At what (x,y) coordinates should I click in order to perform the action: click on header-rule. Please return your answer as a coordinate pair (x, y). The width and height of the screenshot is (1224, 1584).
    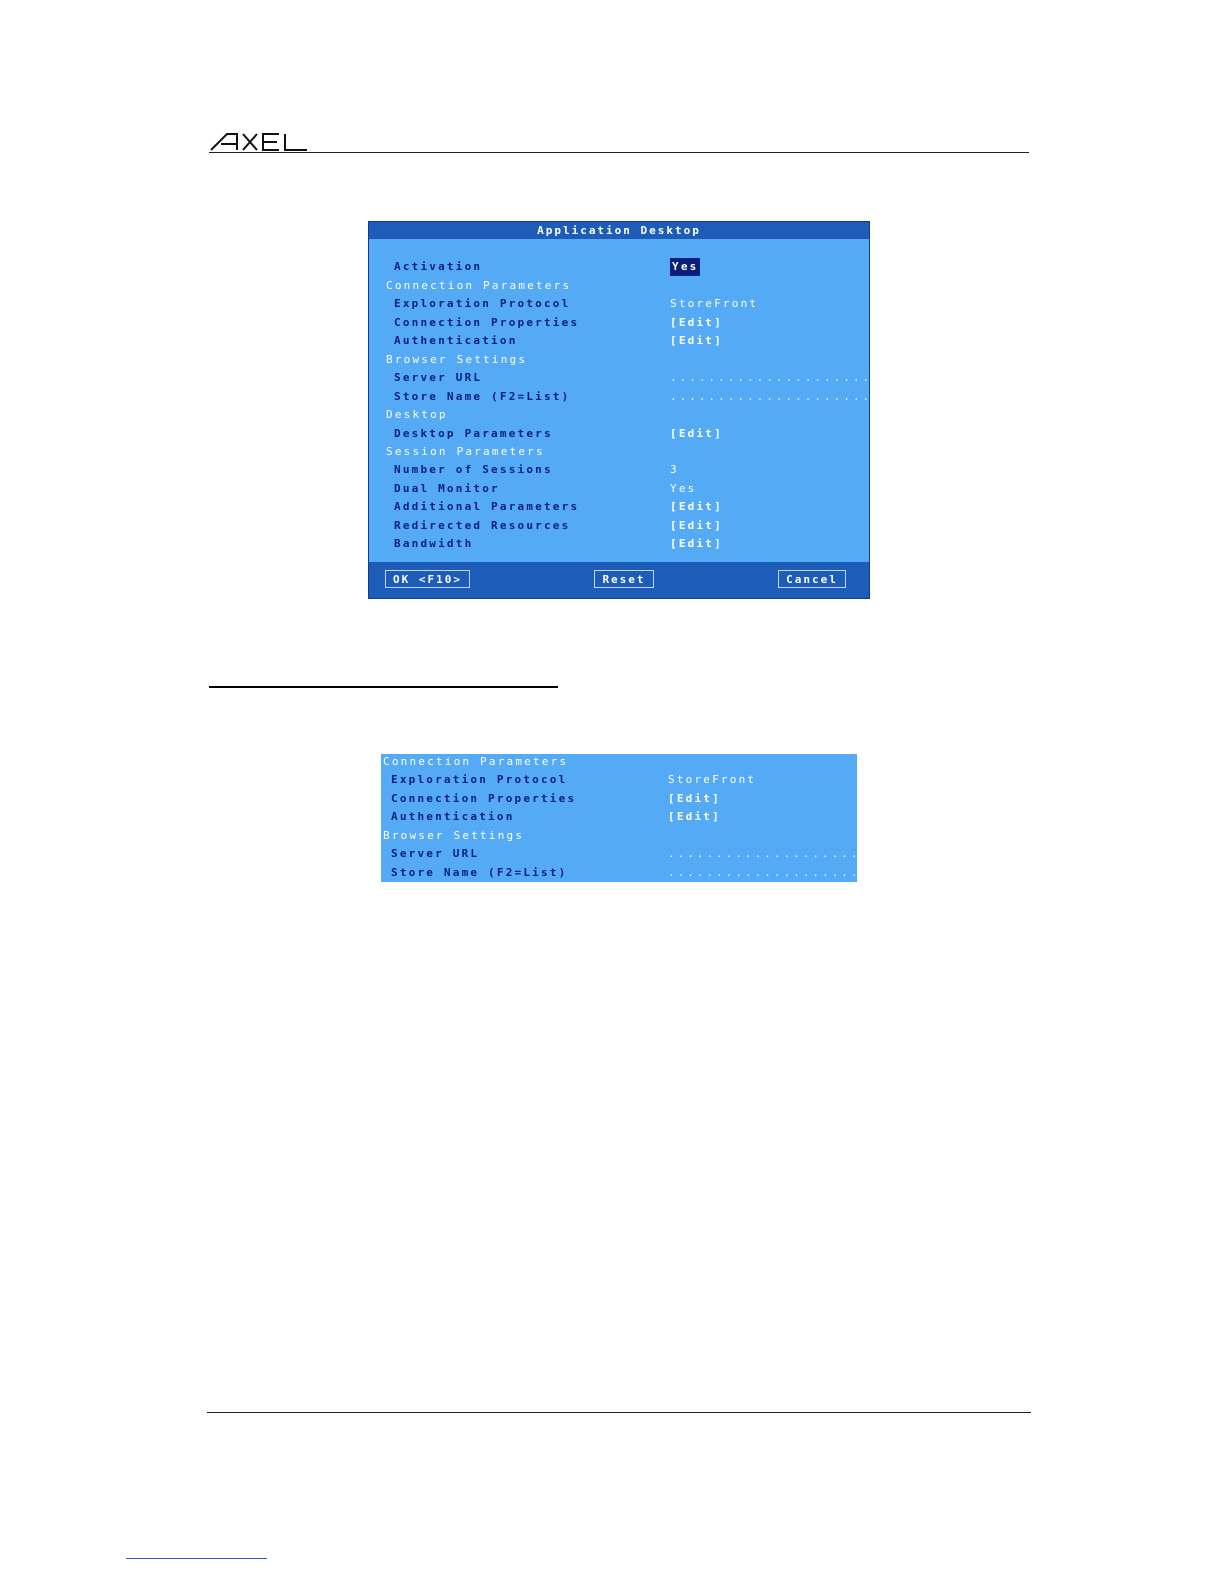
    Looking at the image, I should click on (619, 152).